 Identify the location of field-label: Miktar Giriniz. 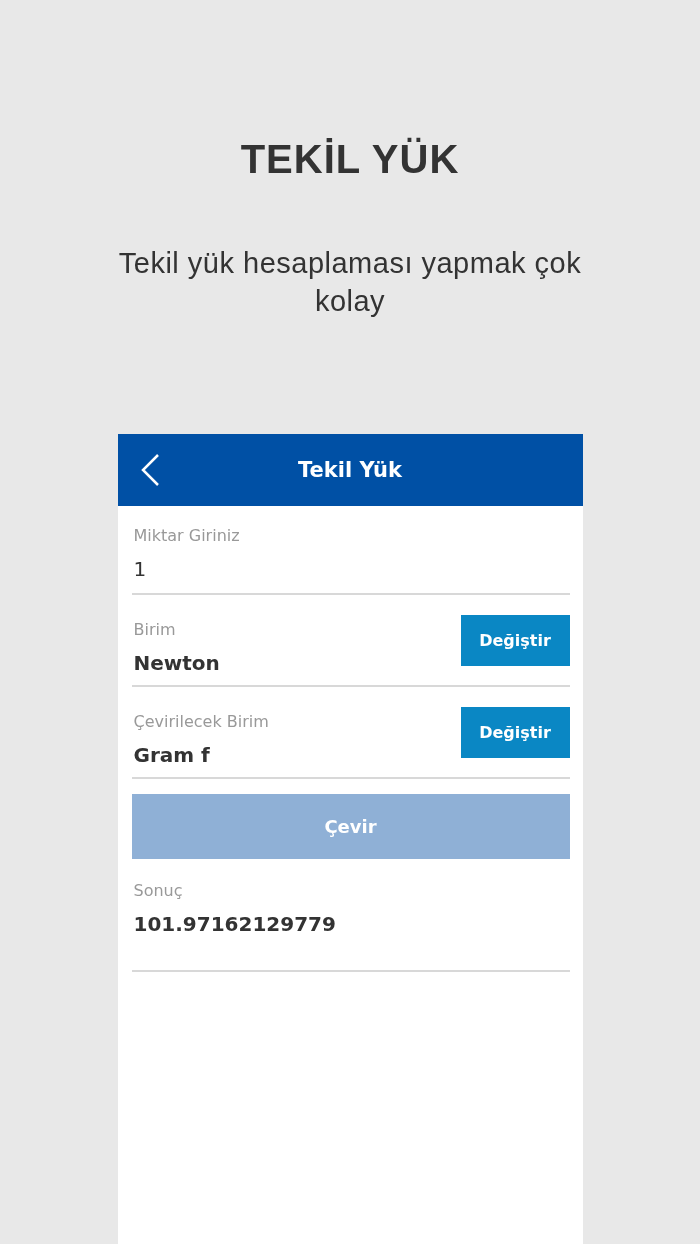
(186, 535).